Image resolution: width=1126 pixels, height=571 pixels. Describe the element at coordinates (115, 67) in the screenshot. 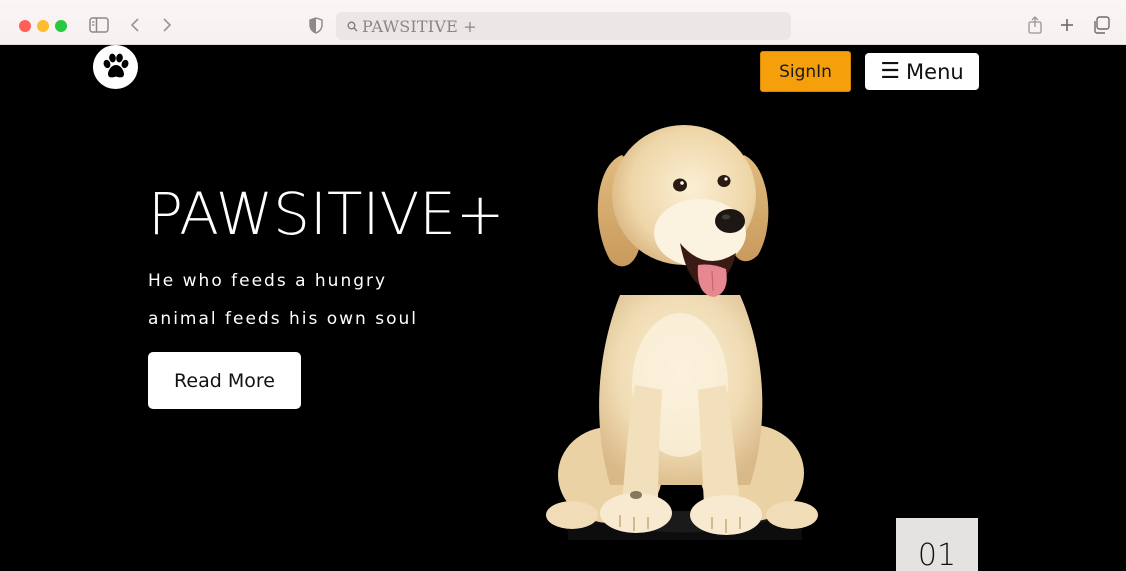

I see `paw-icon` at that location.